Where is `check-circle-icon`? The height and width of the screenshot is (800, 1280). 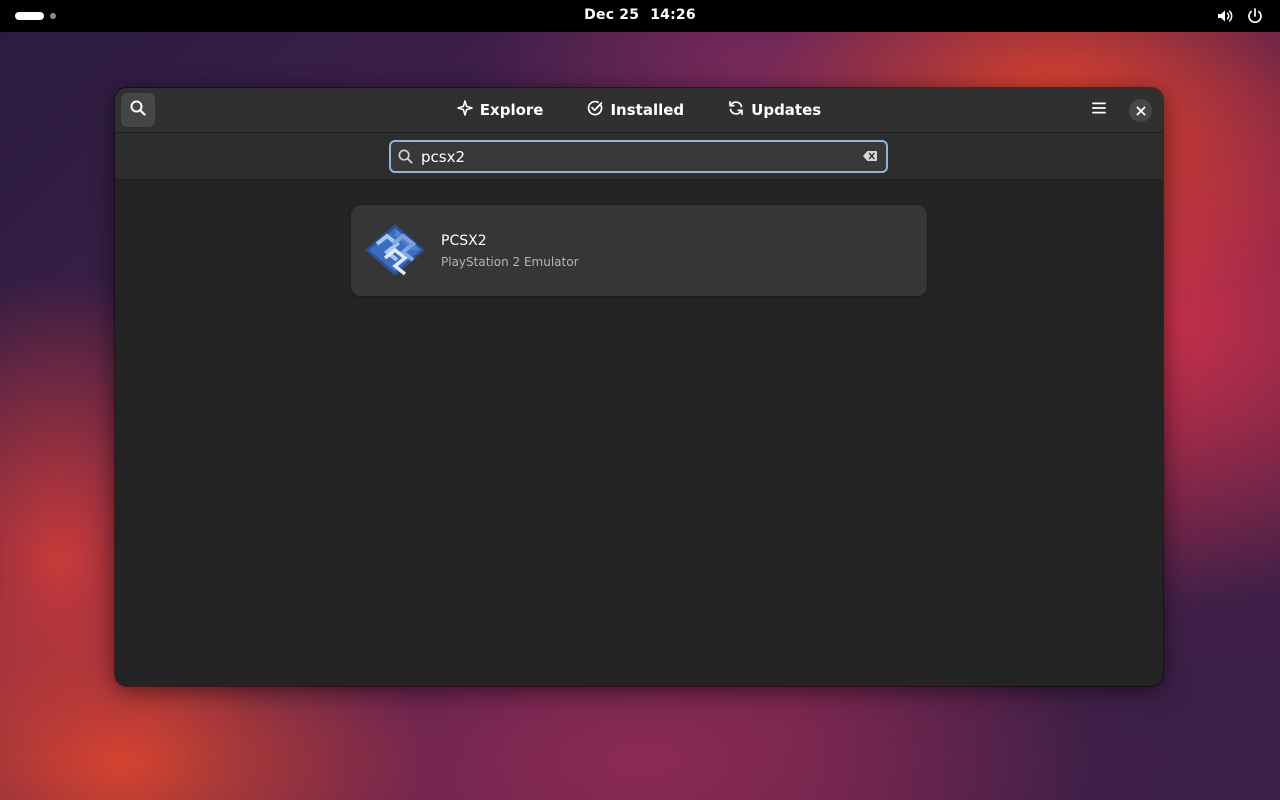
check-circle-icon is located at coordinates (595, 110).